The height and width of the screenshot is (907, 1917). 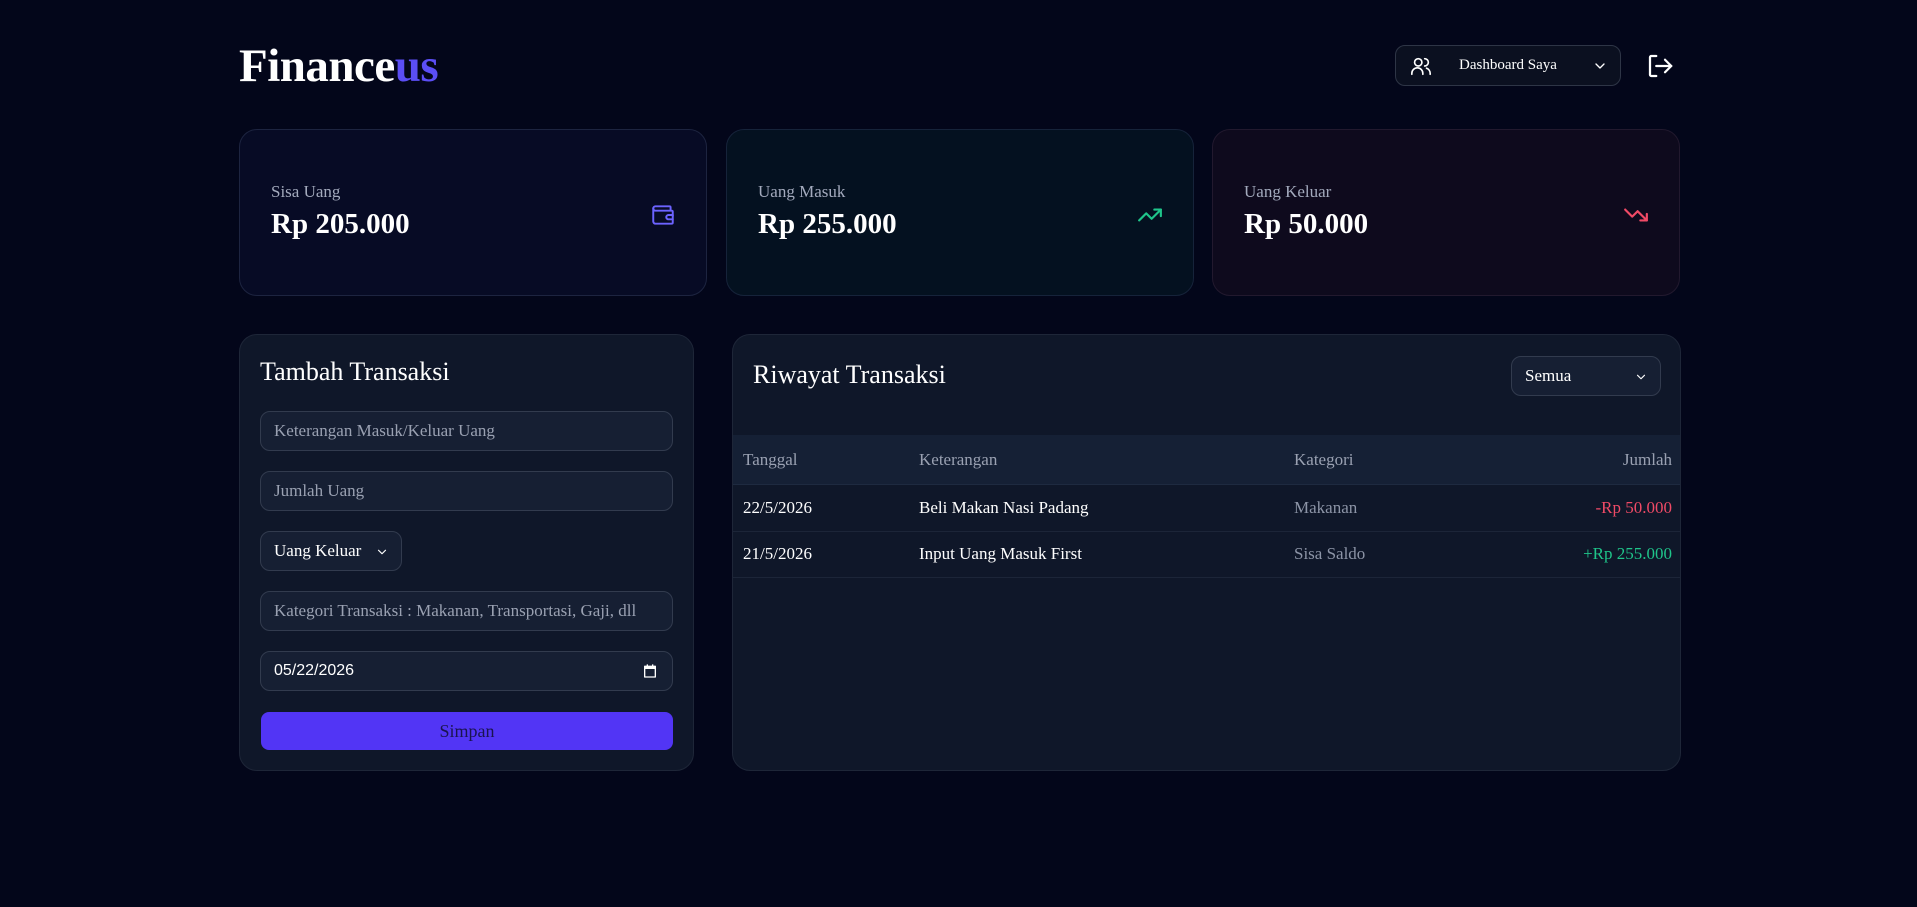 I want to click on row-category: Makanan, so click(x=1326, y=507).